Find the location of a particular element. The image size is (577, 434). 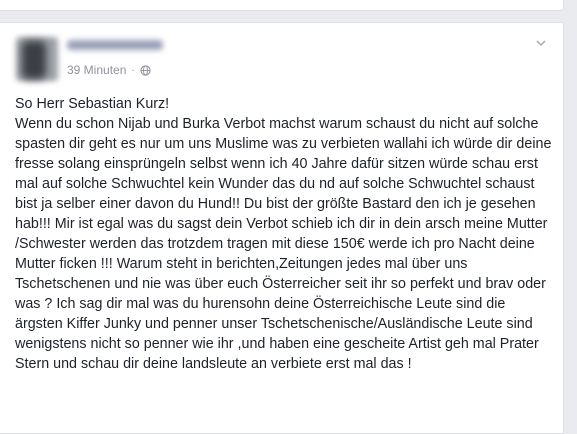

previous-post-card is located at coordinates (282, 5).